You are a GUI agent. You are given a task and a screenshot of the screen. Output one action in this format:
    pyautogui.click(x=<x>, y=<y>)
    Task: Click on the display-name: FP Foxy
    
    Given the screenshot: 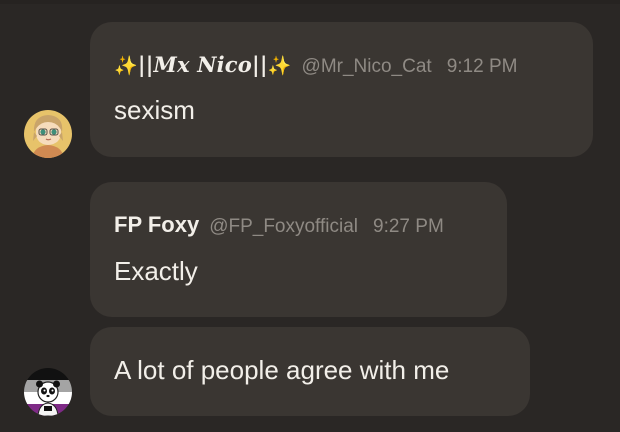 What is the action you would take?
    pyautogui.click(x=156, y=225)
    